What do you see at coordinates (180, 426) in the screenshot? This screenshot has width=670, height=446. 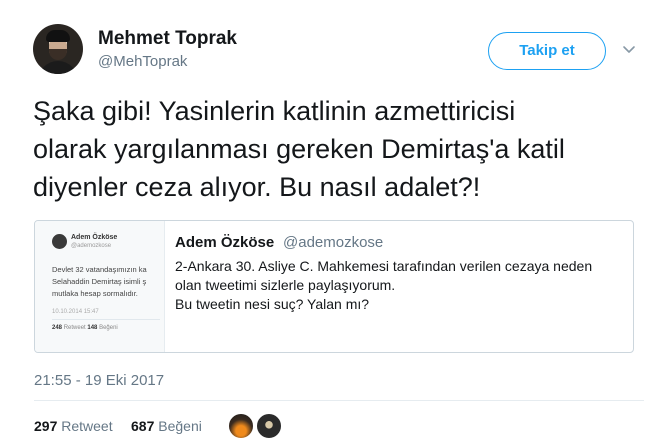 I see `like-label: Beğeni` at bounding box center [180, 426].